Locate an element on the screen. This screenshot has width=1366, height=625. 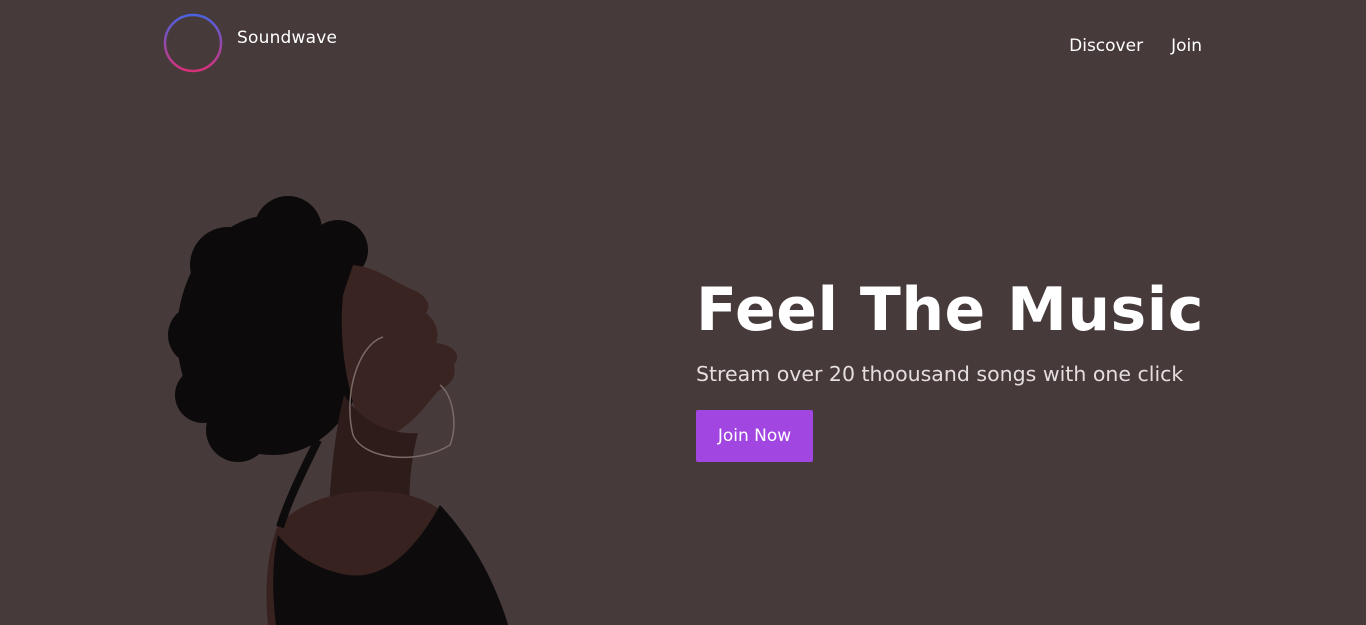
soundwave-logo-icon is located at coordinates (194, 43).